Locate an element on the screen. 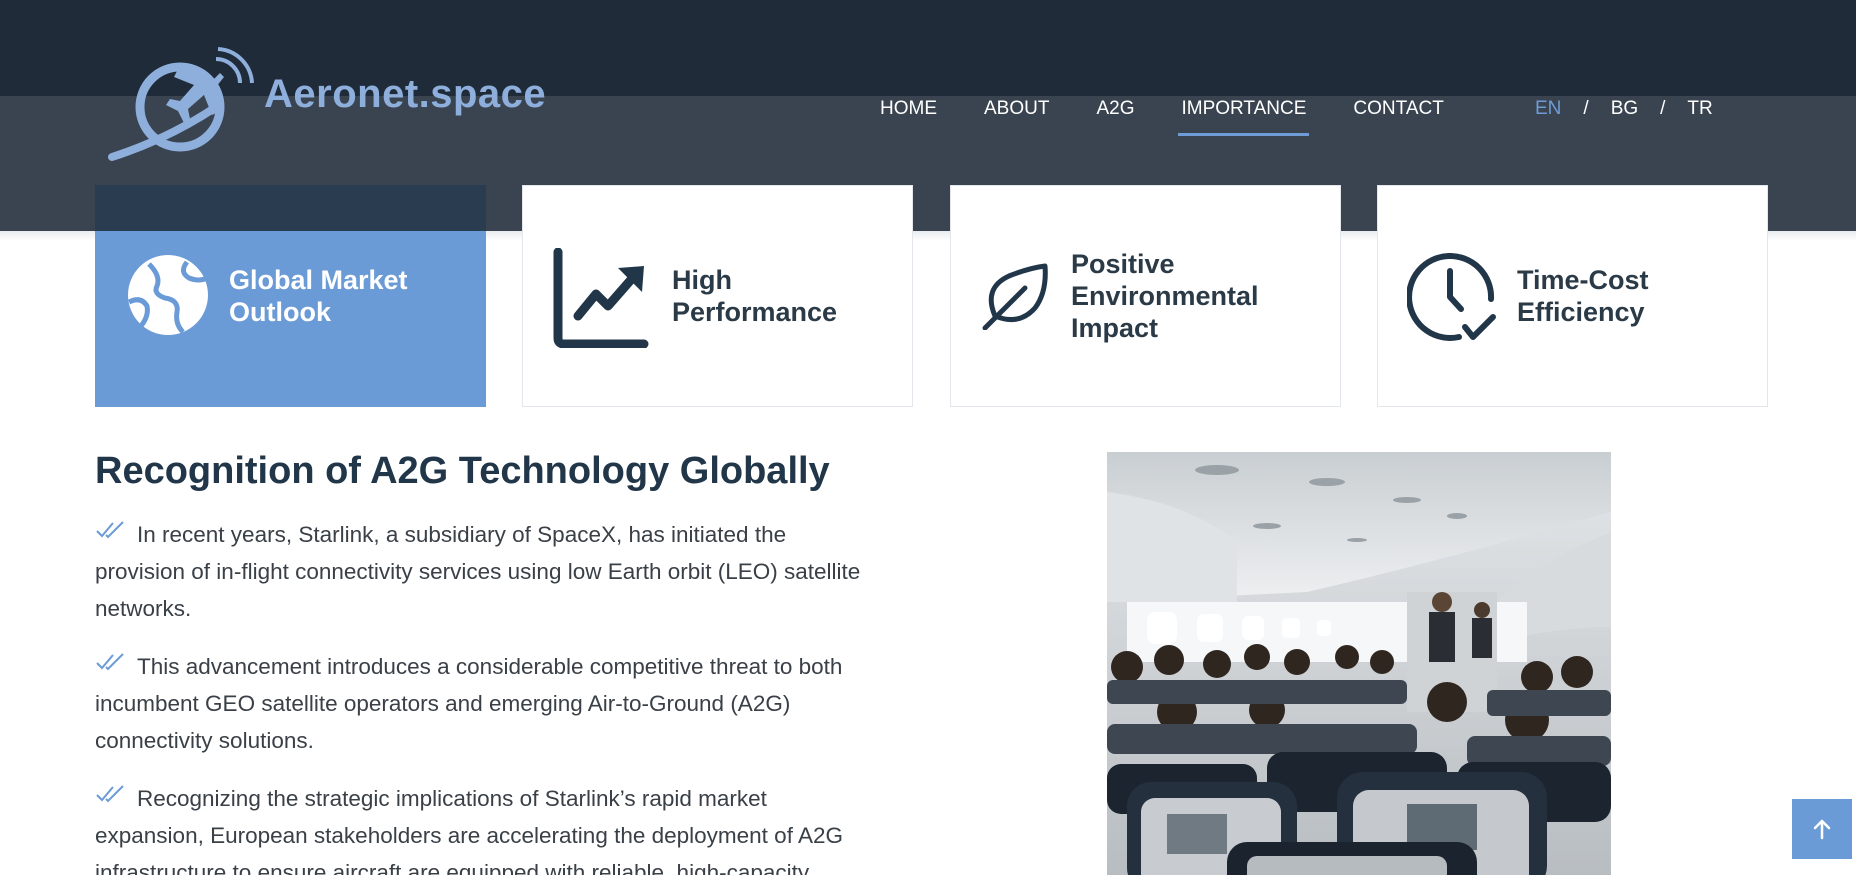 Image resolution: width=1856 pixels, height=875 pixels. feature-label: Positive Environmental Impact is located at coordinates (1165, 296).